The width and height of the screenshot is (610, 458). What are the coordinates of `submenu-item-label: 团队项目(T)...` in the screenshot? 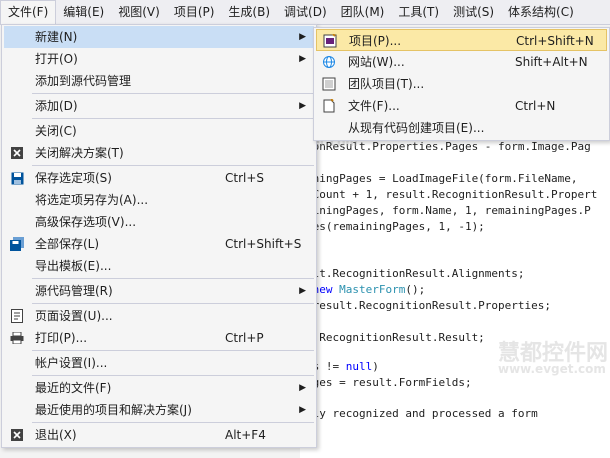 It's located at (386, 84).